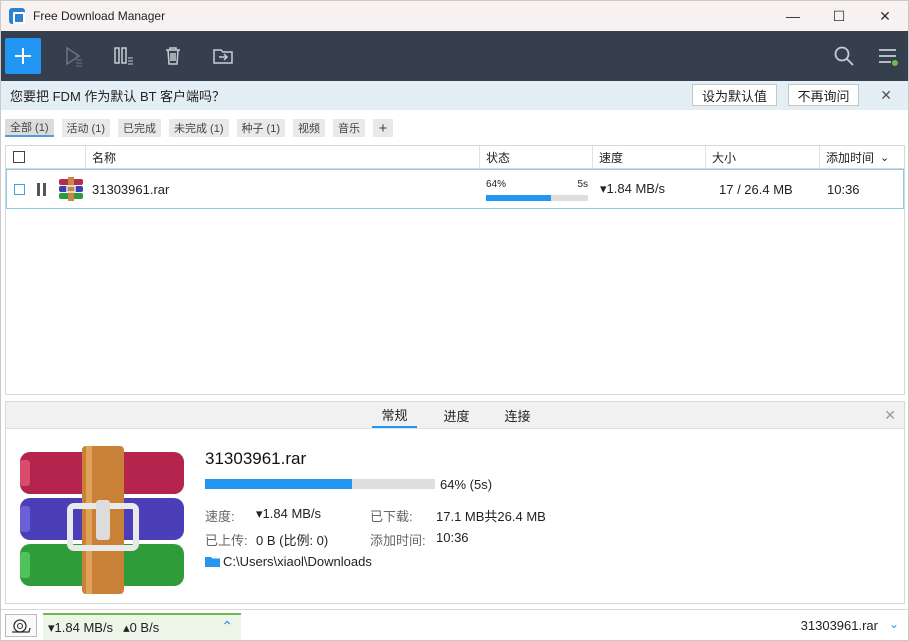 This screenshot has height=641, width=909. Describe the element at coordinates (81, 627) in the screenshot. I see `total-download-speed: ▾1.84 MB/s` at that location.